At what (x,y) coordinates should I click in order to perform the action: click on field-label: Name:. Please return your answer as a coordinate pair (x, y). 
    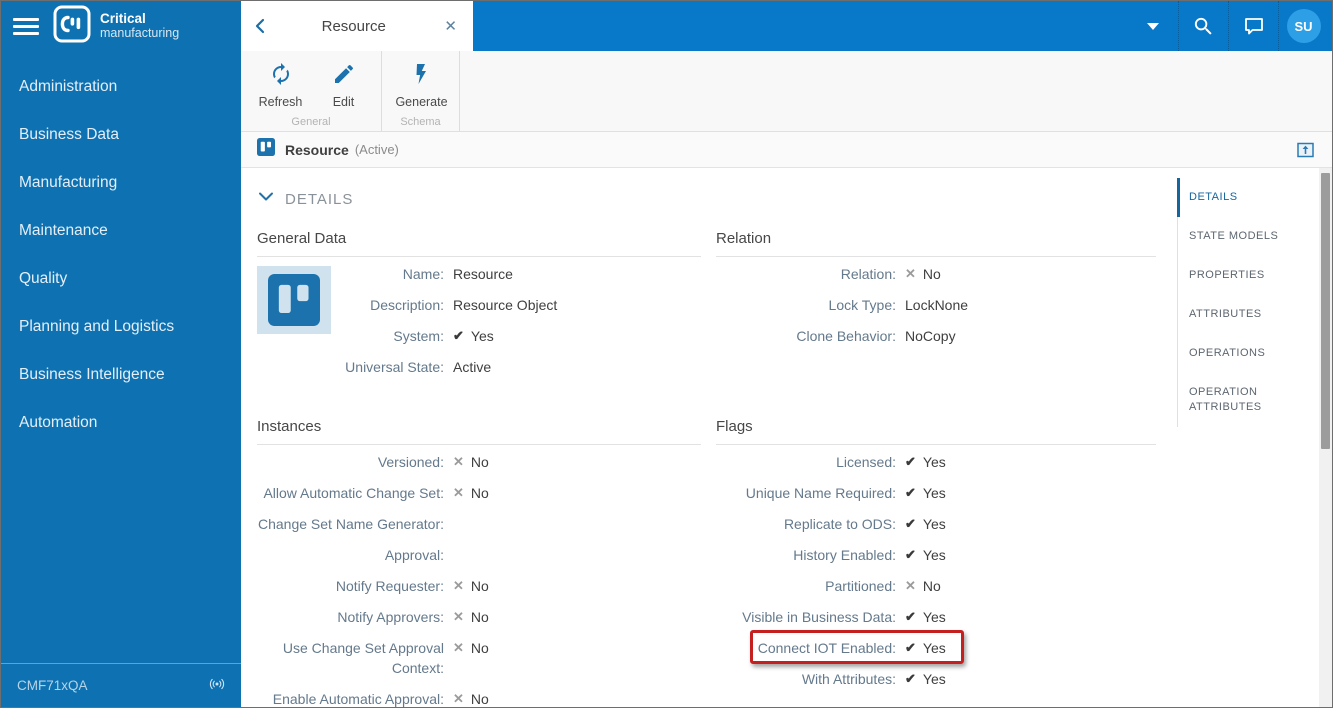
    Looking at the image, I should click on (423, 274).